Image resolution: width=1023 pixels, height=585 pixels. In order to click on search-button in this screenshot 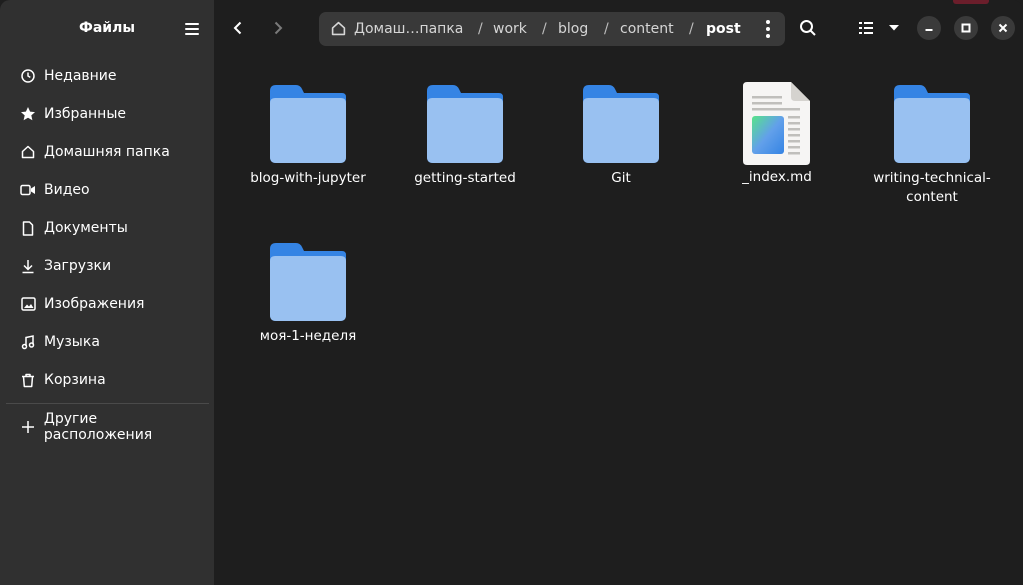, I will do `click(808, 28)`.